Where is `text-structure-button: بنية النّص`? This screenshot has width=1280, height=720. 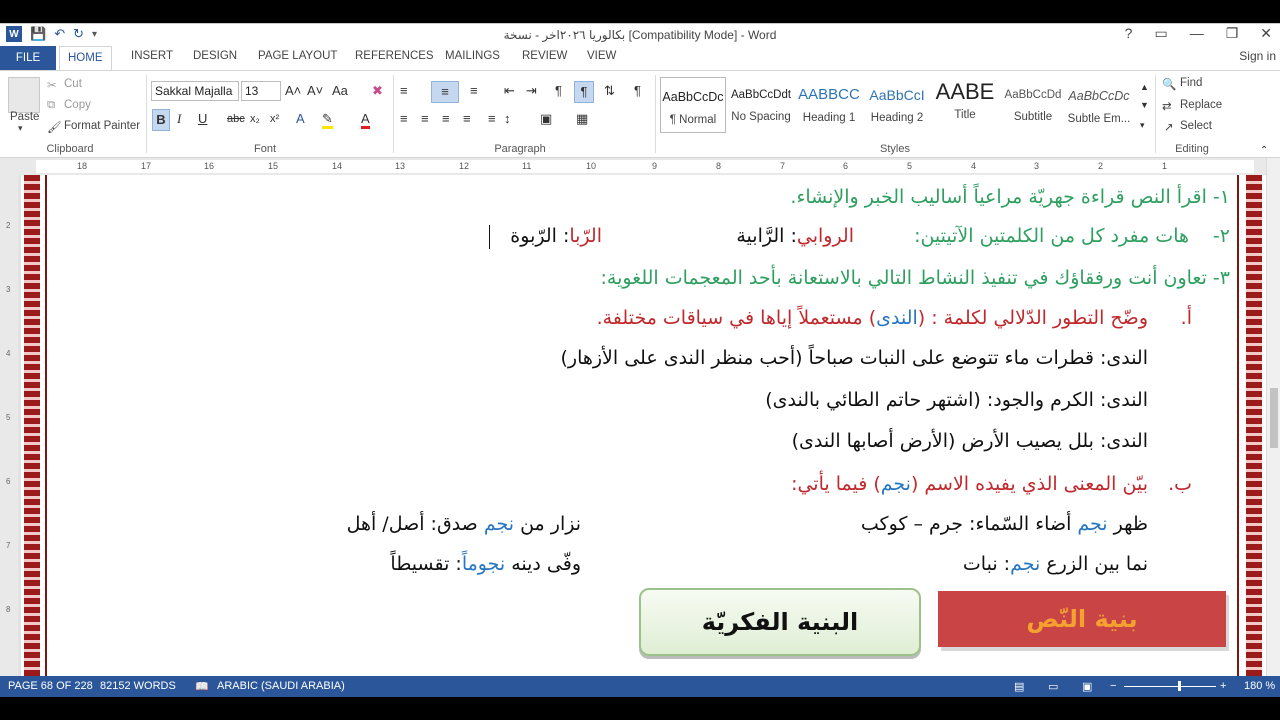 text-structure-button: بنية النّص is located at coordinates (1082, 619).